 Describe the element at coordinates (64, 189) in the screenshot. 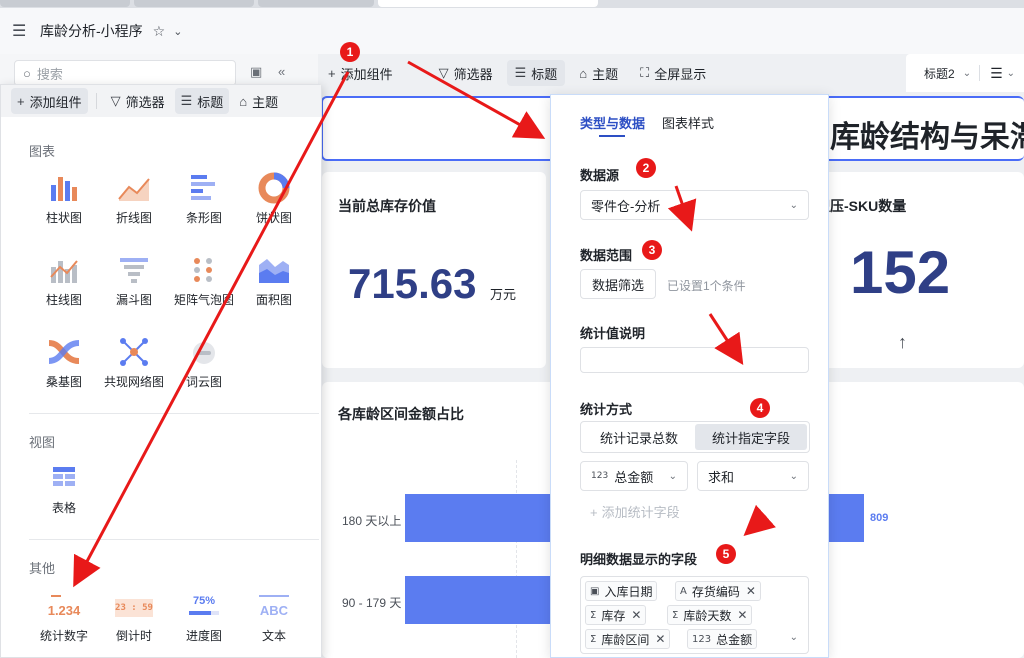

I see `bar-chart-icon` at that location.